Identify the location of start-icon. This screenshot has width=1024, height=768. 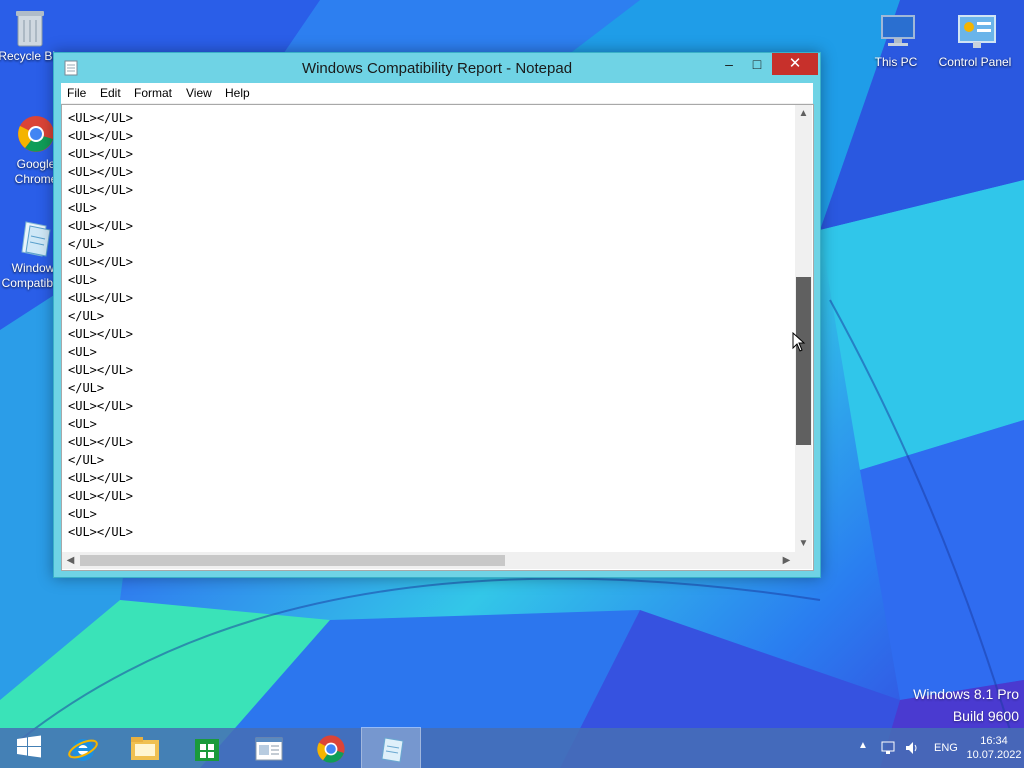
(29, 746).